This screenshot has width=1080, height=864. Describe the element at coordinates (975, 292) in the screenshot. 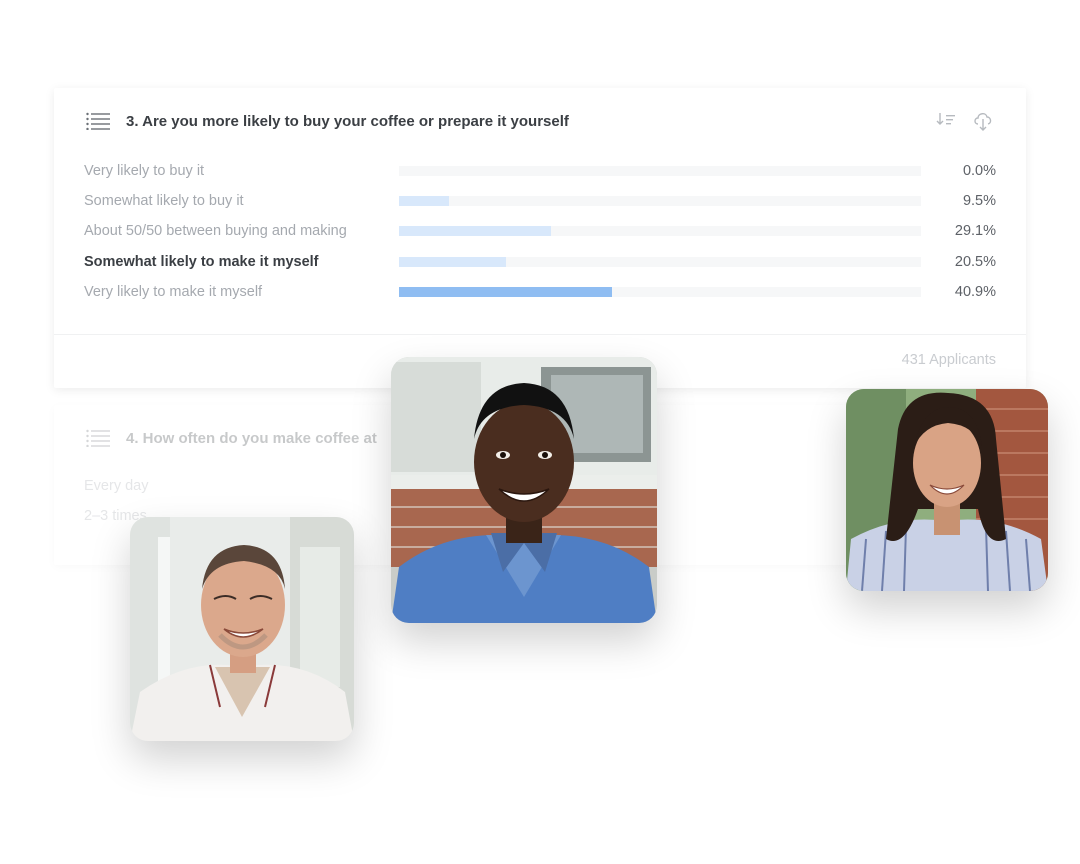

I see `answer-percent: 40.9%` at that location.